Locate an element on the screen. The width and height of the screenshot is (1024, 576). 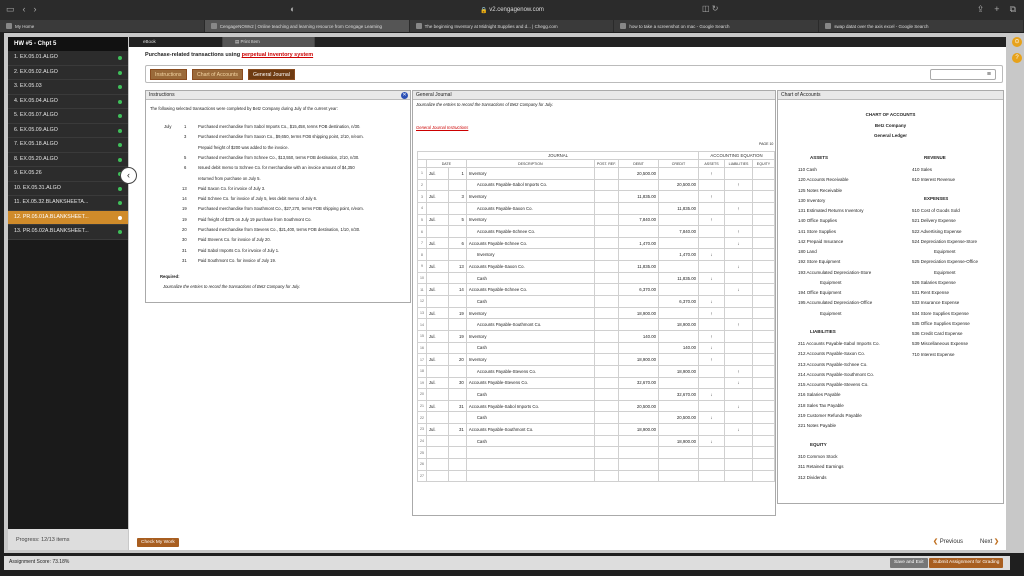
debit-amount: 32,670.00 is located at coordinates (638, 383).